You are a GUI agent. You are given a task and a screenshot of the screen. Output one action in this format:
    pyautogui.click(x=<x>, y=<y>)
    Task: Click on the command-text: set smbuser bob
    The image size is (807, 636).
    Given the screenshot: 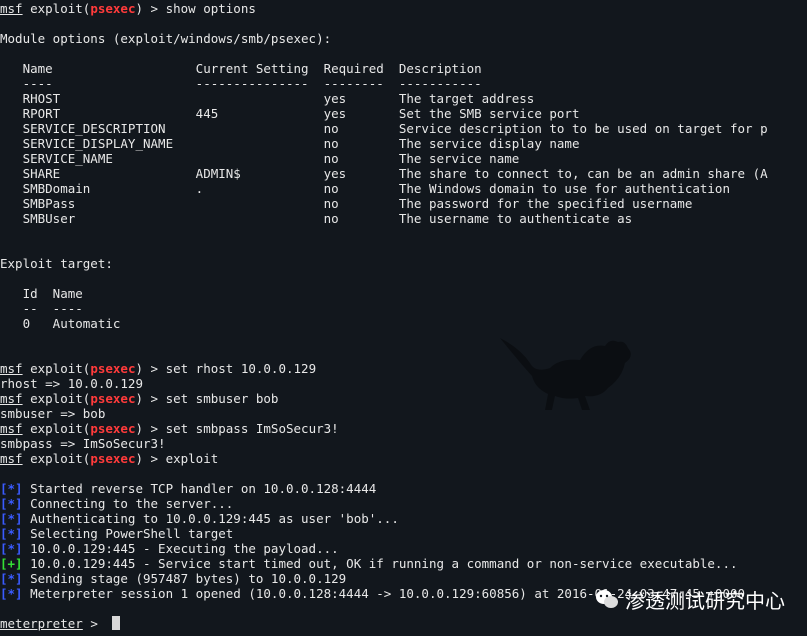 What is the action you would take?
    pyautogui.click(x=222, y=398)
    